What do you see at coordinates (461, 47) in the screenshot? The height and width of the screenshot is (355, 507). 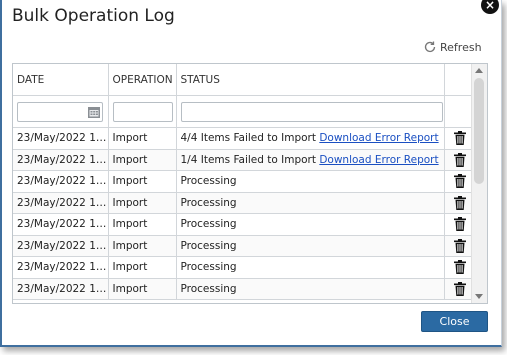 I see `refresh-label: Refresh` at bounding box center [461, 47].